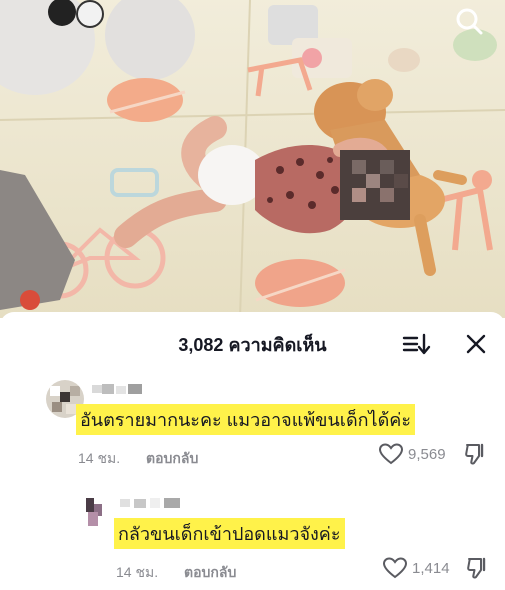  Describe the element at coordinates (427, 454) in the screenshot. I see `like-count: 9,569` at that location.